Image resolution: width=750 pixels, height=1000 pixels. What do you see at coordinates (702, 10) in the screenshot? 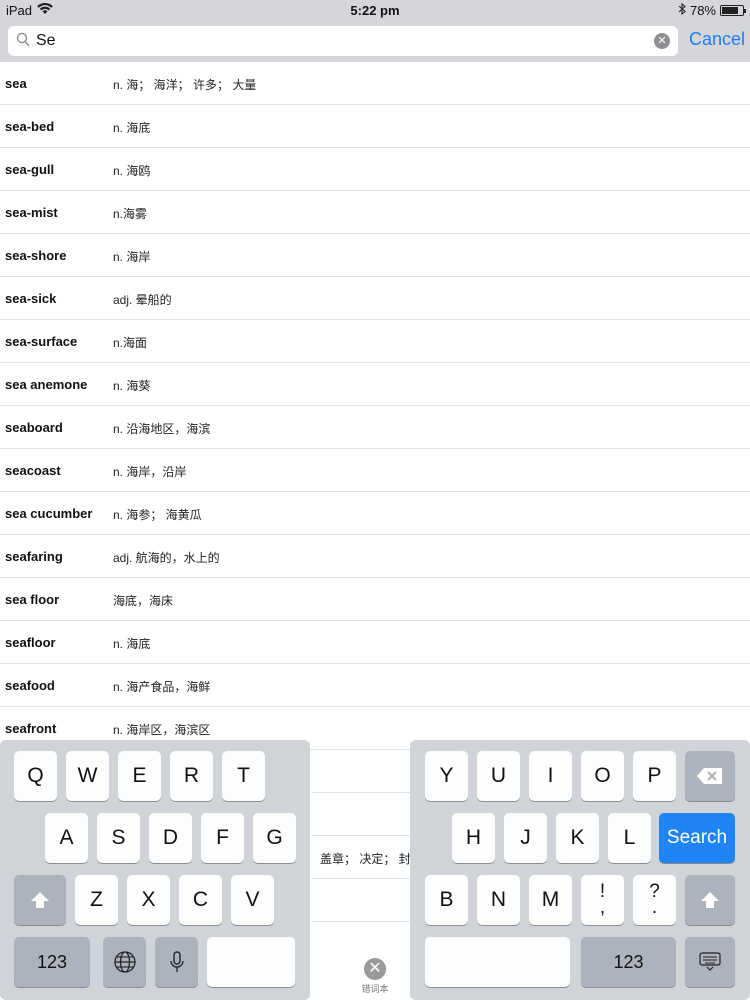
I see `battery-percent: 78%` at bounding box center [702, 10].